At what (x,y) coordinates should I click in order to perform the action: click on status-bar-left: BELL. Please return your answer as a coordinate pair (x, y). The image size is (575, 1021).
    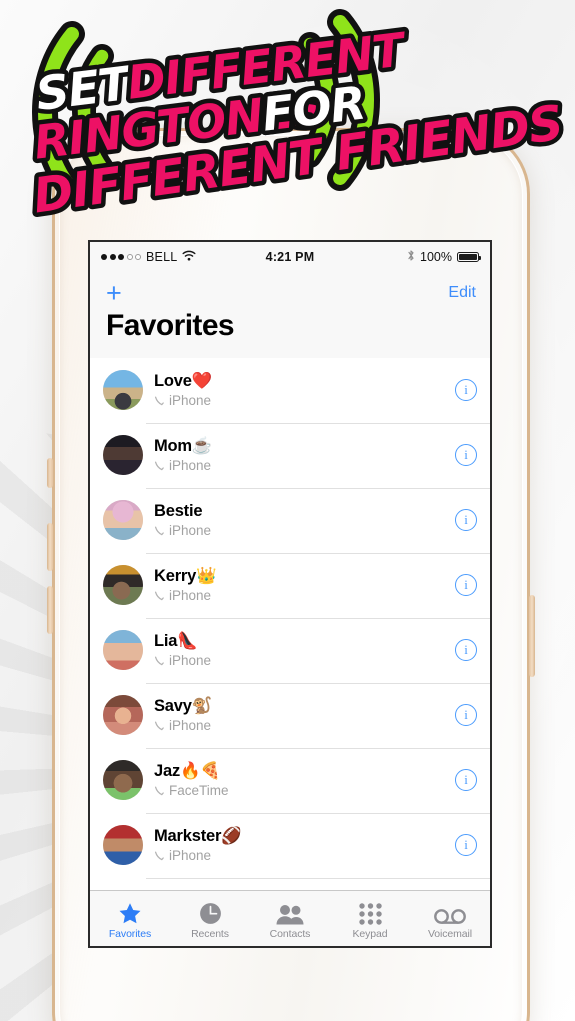
    Looking at the image, I should click on (148, 257).